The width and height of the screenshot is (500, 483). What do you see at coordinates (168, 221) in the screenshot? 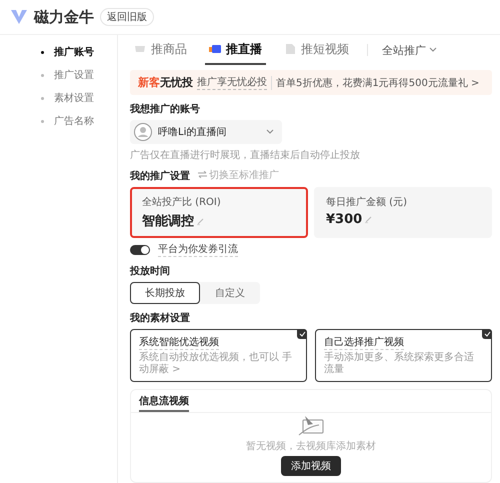
I see `card-value: 智能调控` at bounding box center [168, 221].